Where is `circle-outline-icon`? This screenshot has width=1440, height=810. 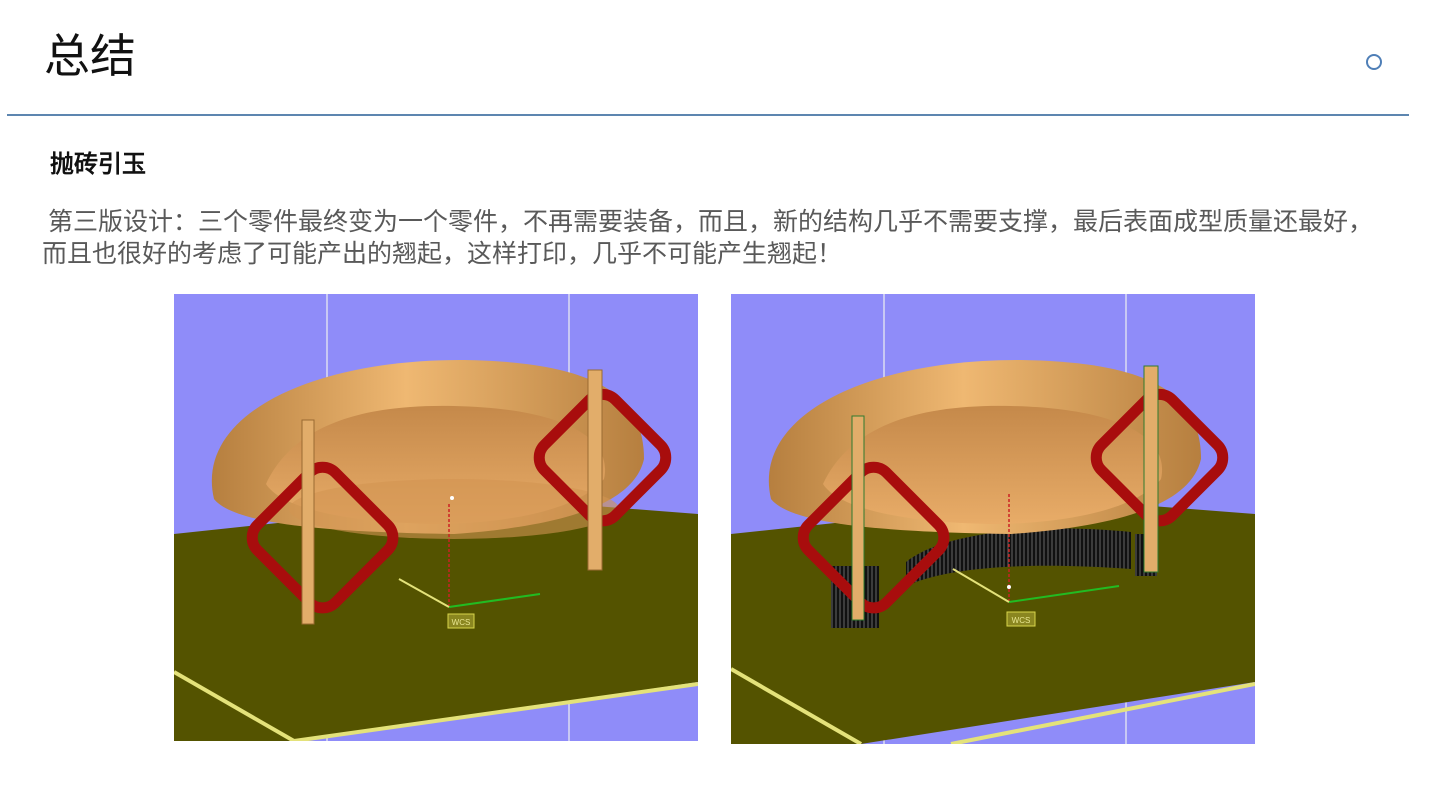
circle-outline-icon is located at coordinates (1374, 62).